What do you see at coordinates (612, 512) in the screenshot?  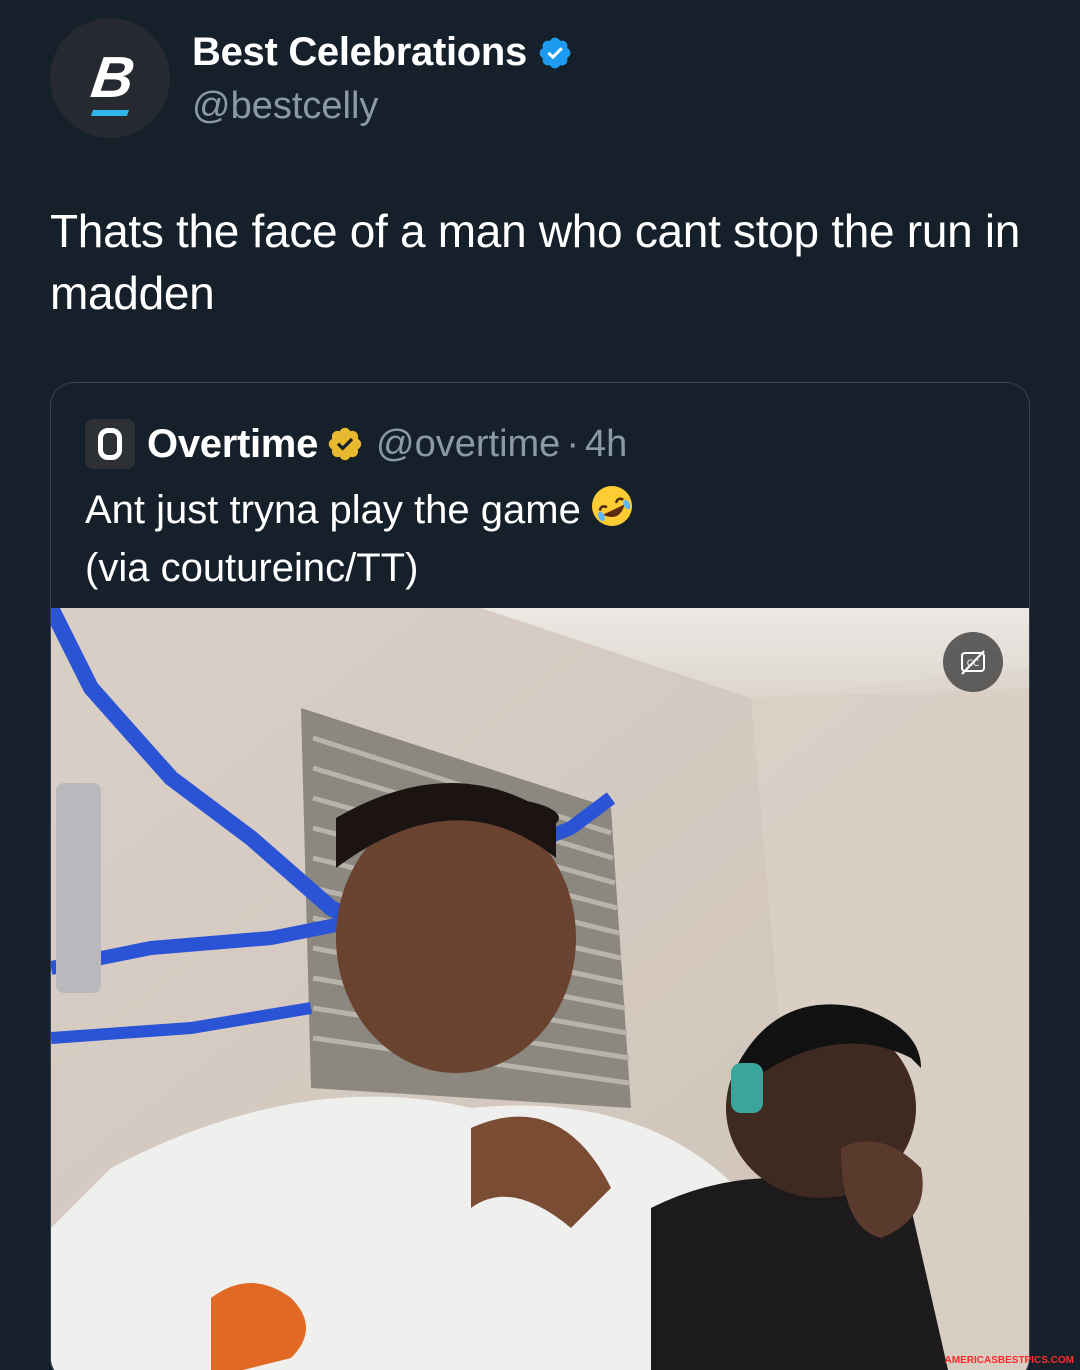 I see `rolling-laughing-emoji-icon` at bounding box center [612, 512].